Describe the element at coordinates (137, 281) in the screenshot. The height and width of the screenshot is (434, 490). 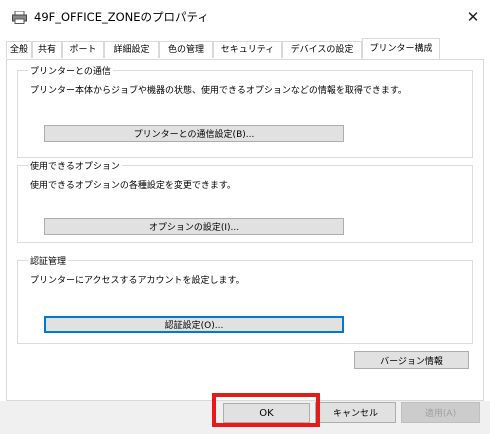
I see `auth-description: プリンターにアクセスするアカウントを設定します。` at that location.